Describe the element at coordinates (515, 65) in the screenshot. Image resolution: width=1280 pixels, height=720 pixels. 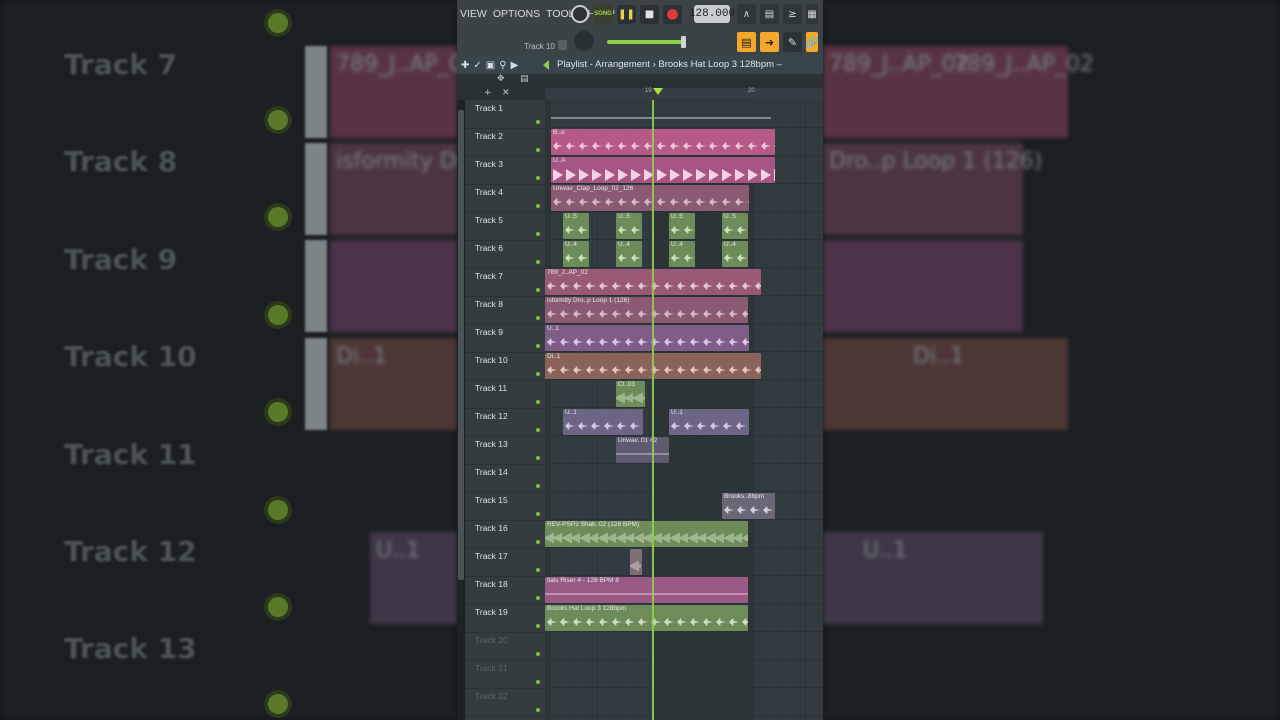
I see `speaker-icon: ▶` at that location.